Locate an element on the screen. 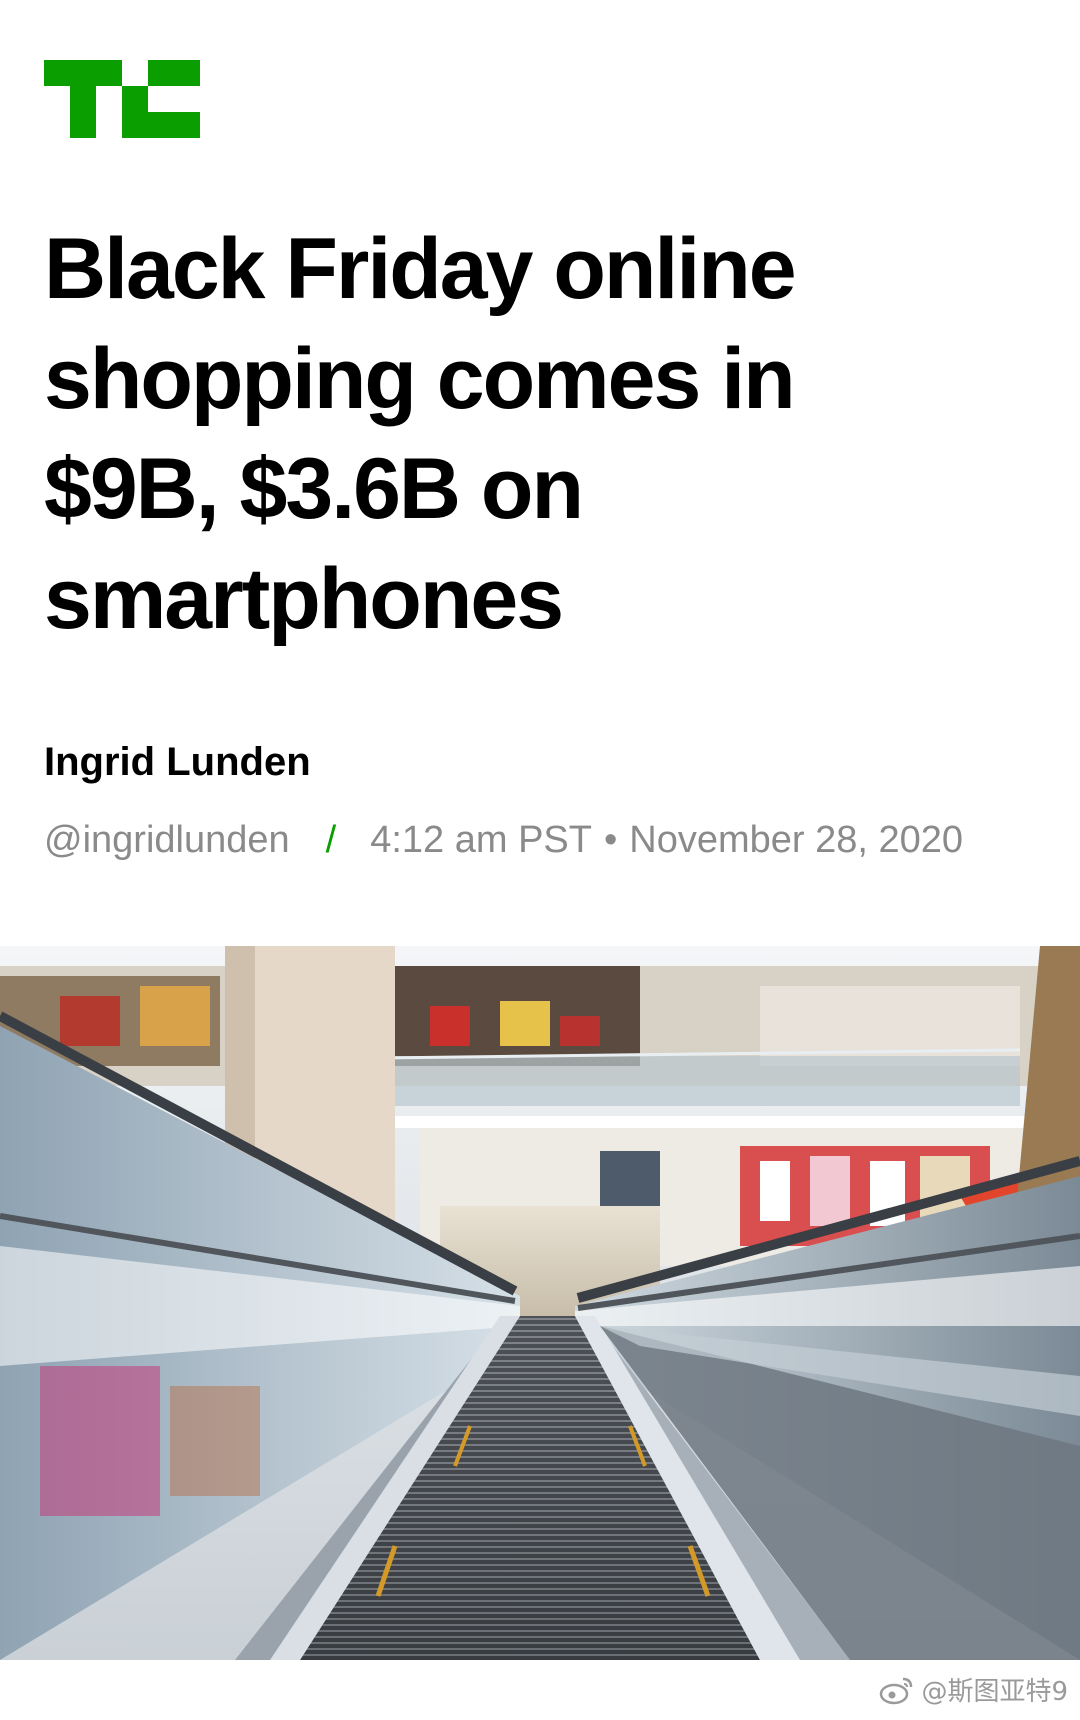 This screenshot has width=1080, height=1720. author-name: Ingrid Lunden is located at coordinates (177, 762).